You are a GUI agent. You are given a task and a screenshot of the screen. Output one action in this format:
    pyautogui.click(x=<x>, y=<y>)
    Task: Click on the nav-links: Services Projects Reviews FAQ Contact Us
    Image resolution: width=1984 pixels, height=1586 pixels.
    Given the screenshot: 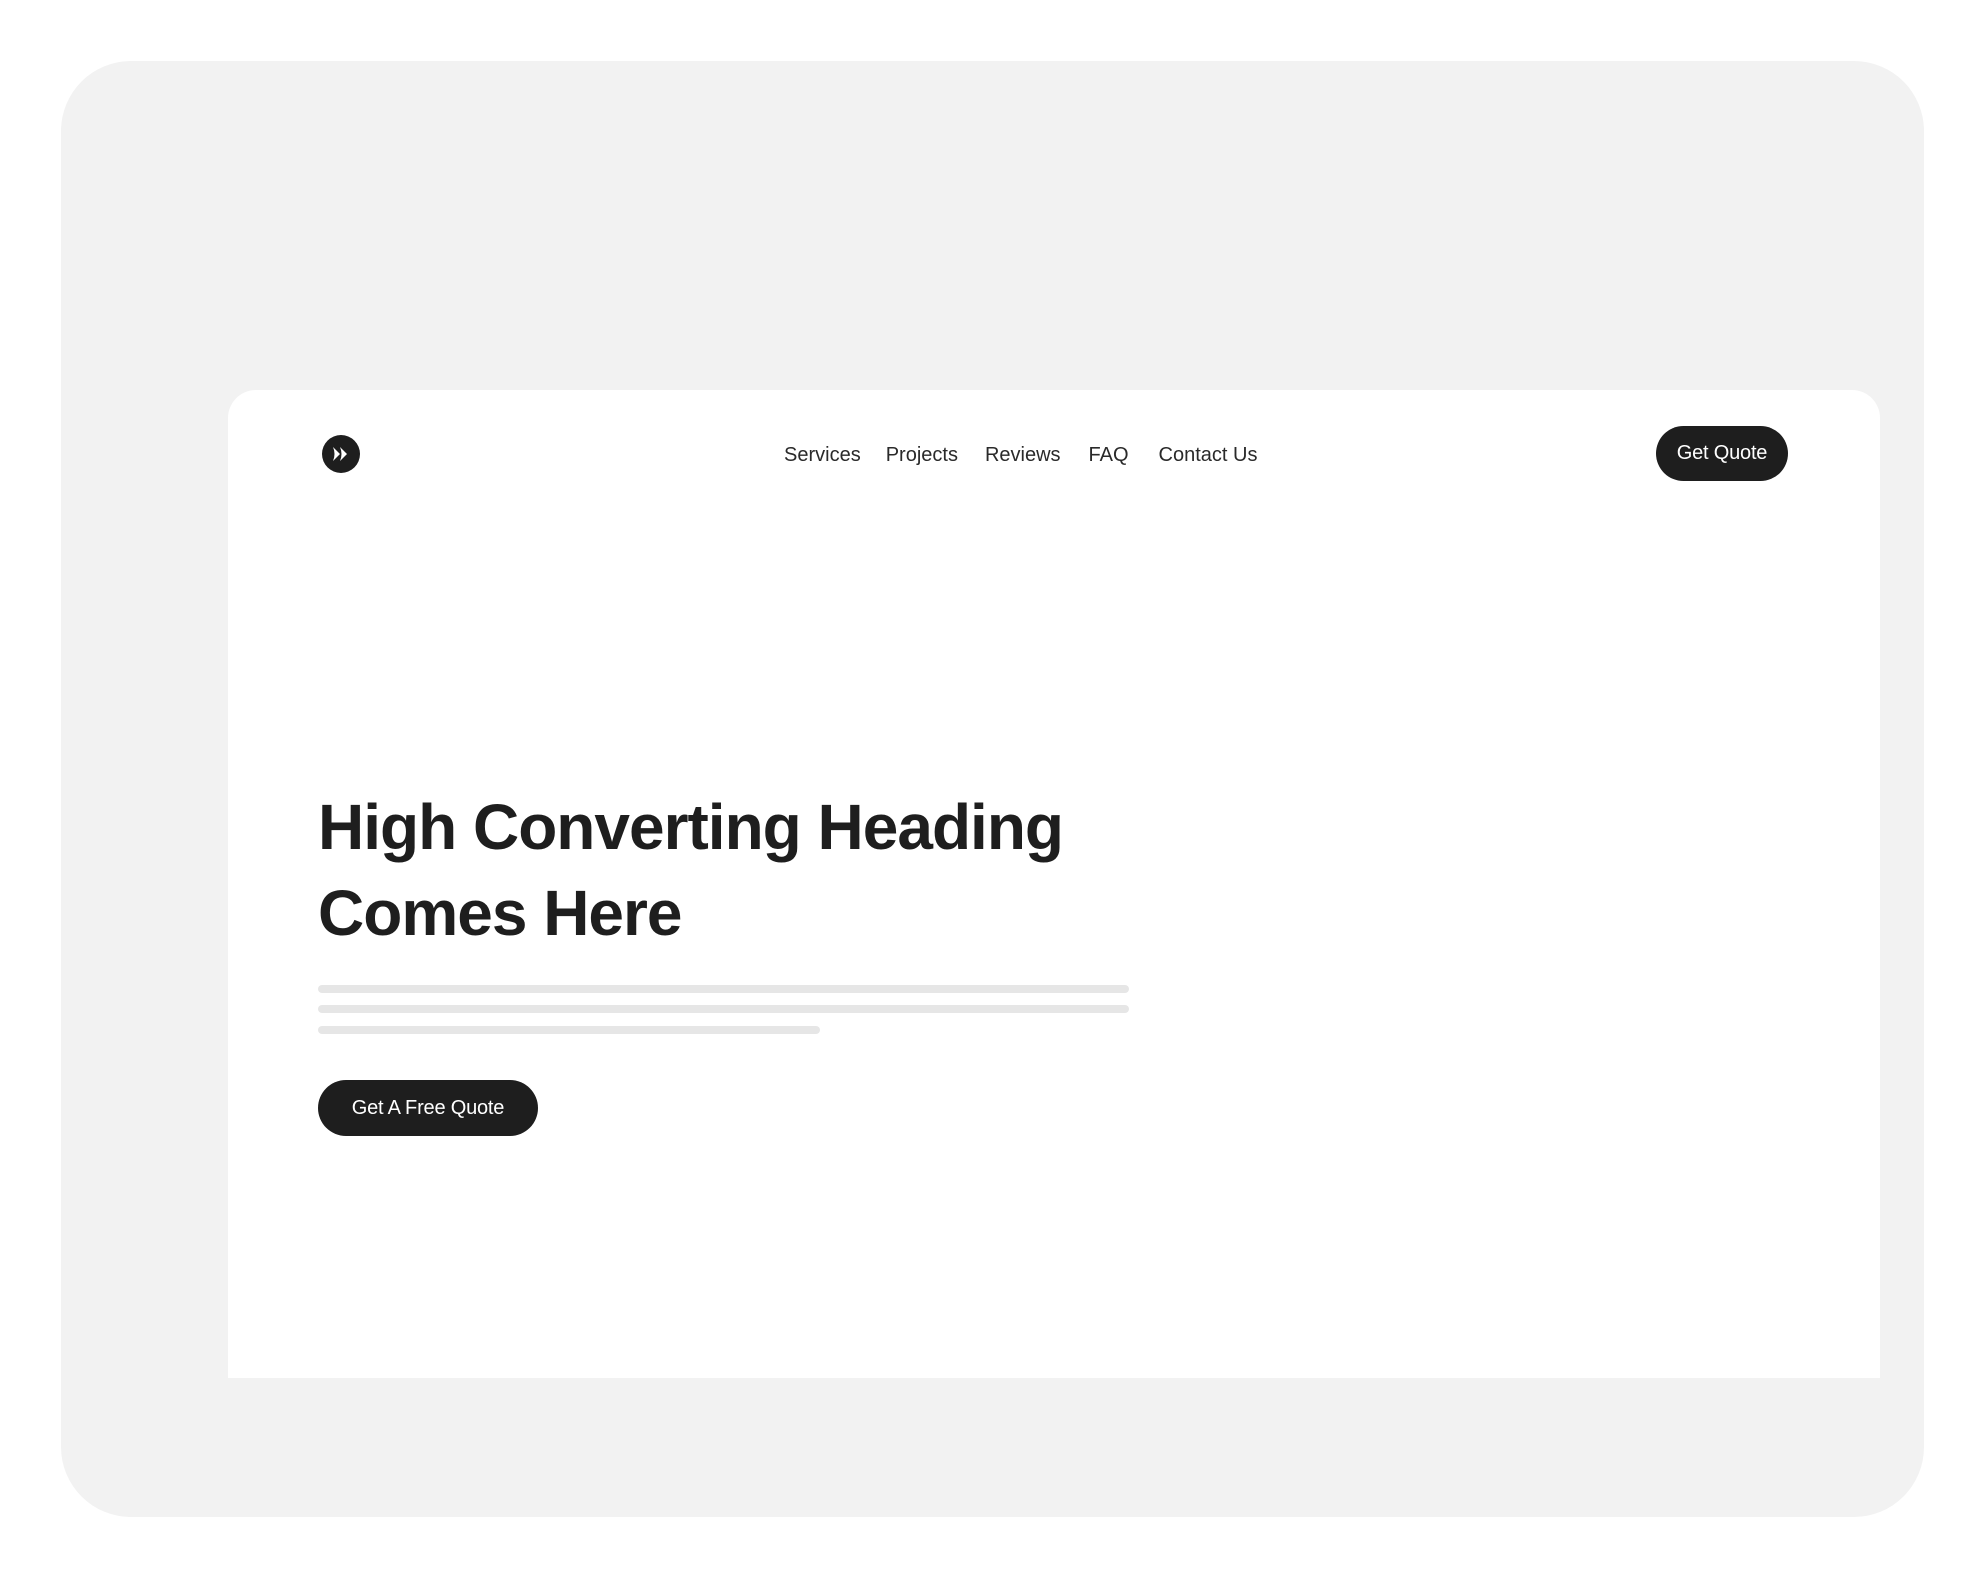 What is the action you would take?
    pyautogui.click(x=1020, y=455)
    